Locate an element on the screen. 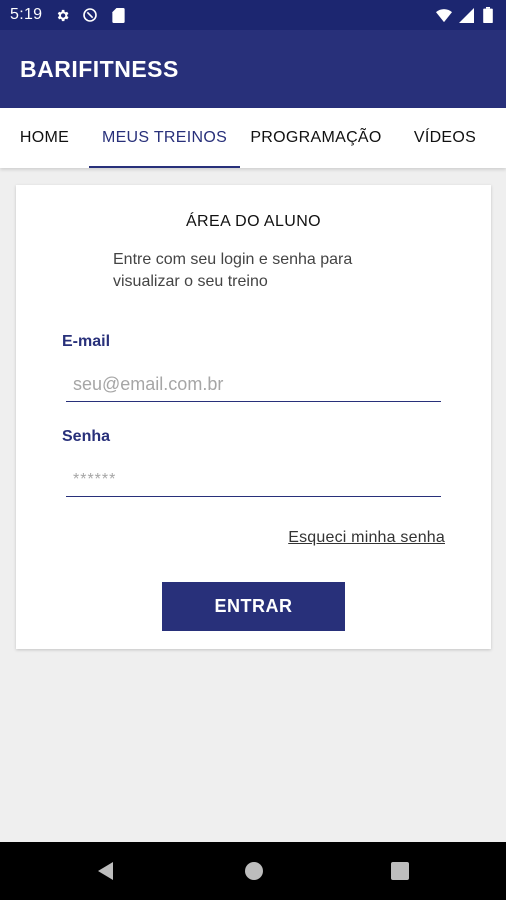 Image resolution: width=506 pixels, height=900 pixels. status-bar: 5:19 is located at coordinates (253, 15).